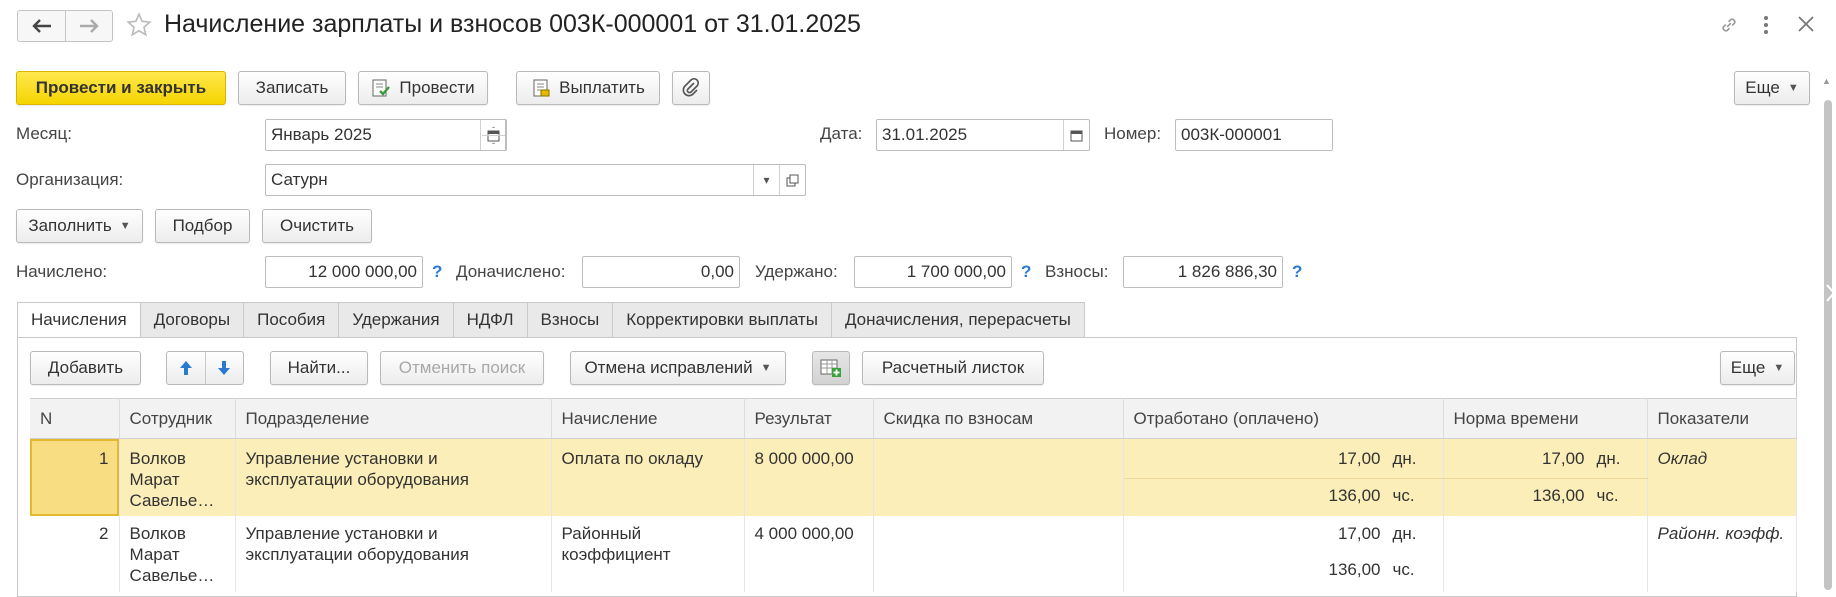 The image size is (1836, 597). What do you see at coordinates (393, 418) in the screenshot?
I see `column-header: Подразделение` at bounding box center [393, 418].